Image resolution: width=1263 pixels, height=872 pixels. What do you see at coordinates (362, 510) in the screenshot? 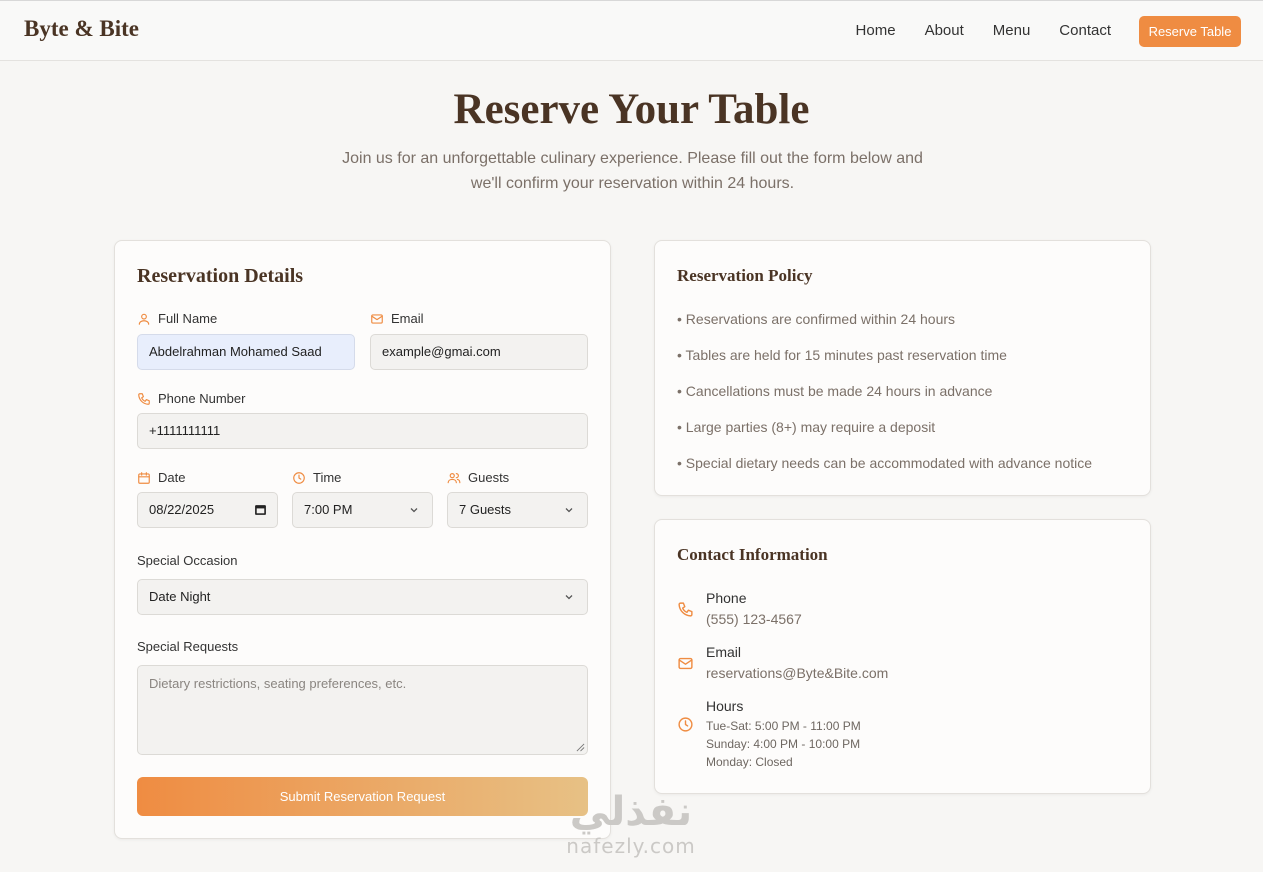
I see `time-select: 7:00 PM` at bounding box center [362, 510].